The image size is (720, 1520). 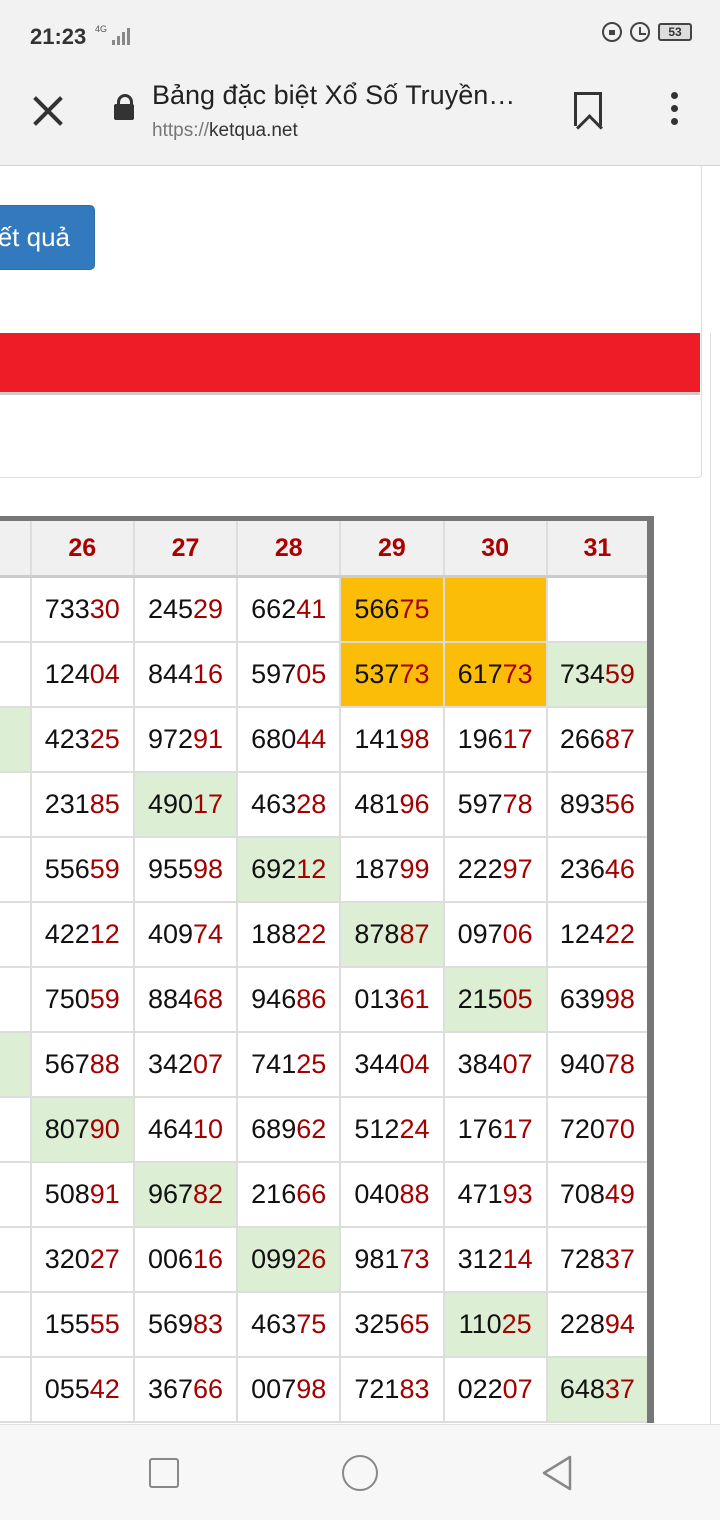 What do you see at coordinates (170, 738) in the screenshot?
I see `number-head: 972` at bounding box center [170, 738].